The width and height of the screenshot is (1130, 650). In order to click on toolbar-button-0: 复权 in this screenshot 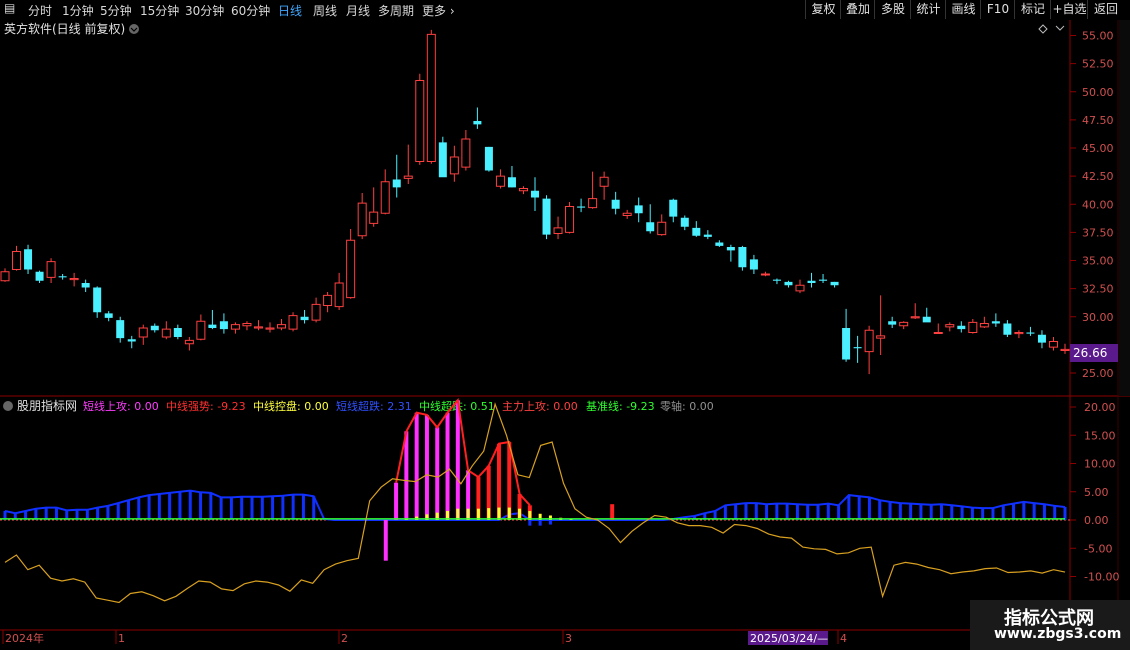, I will do `click(823, 9)`.